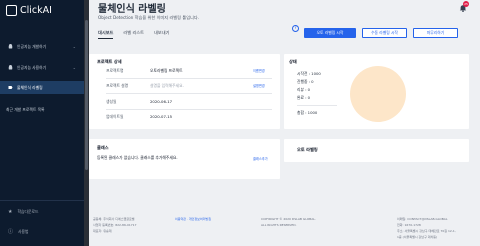  What do you see at coordinates (117, 85) in the screenshot?
I see `row-label: 프로젝트 설명` at bounding box center [117, 85].